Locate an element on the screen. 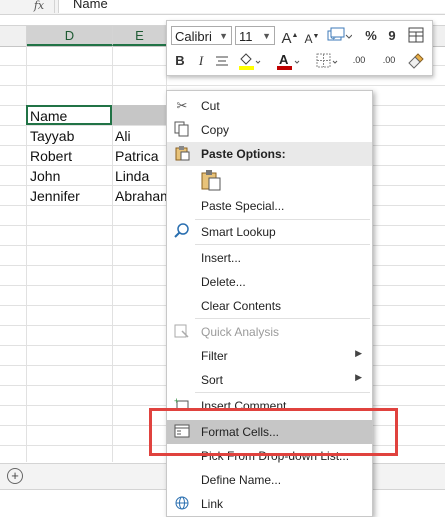 Image resolution: width=445 pixels, height=517 pixels. cell-d2: Tayyab is located at coordinates (52, 136).